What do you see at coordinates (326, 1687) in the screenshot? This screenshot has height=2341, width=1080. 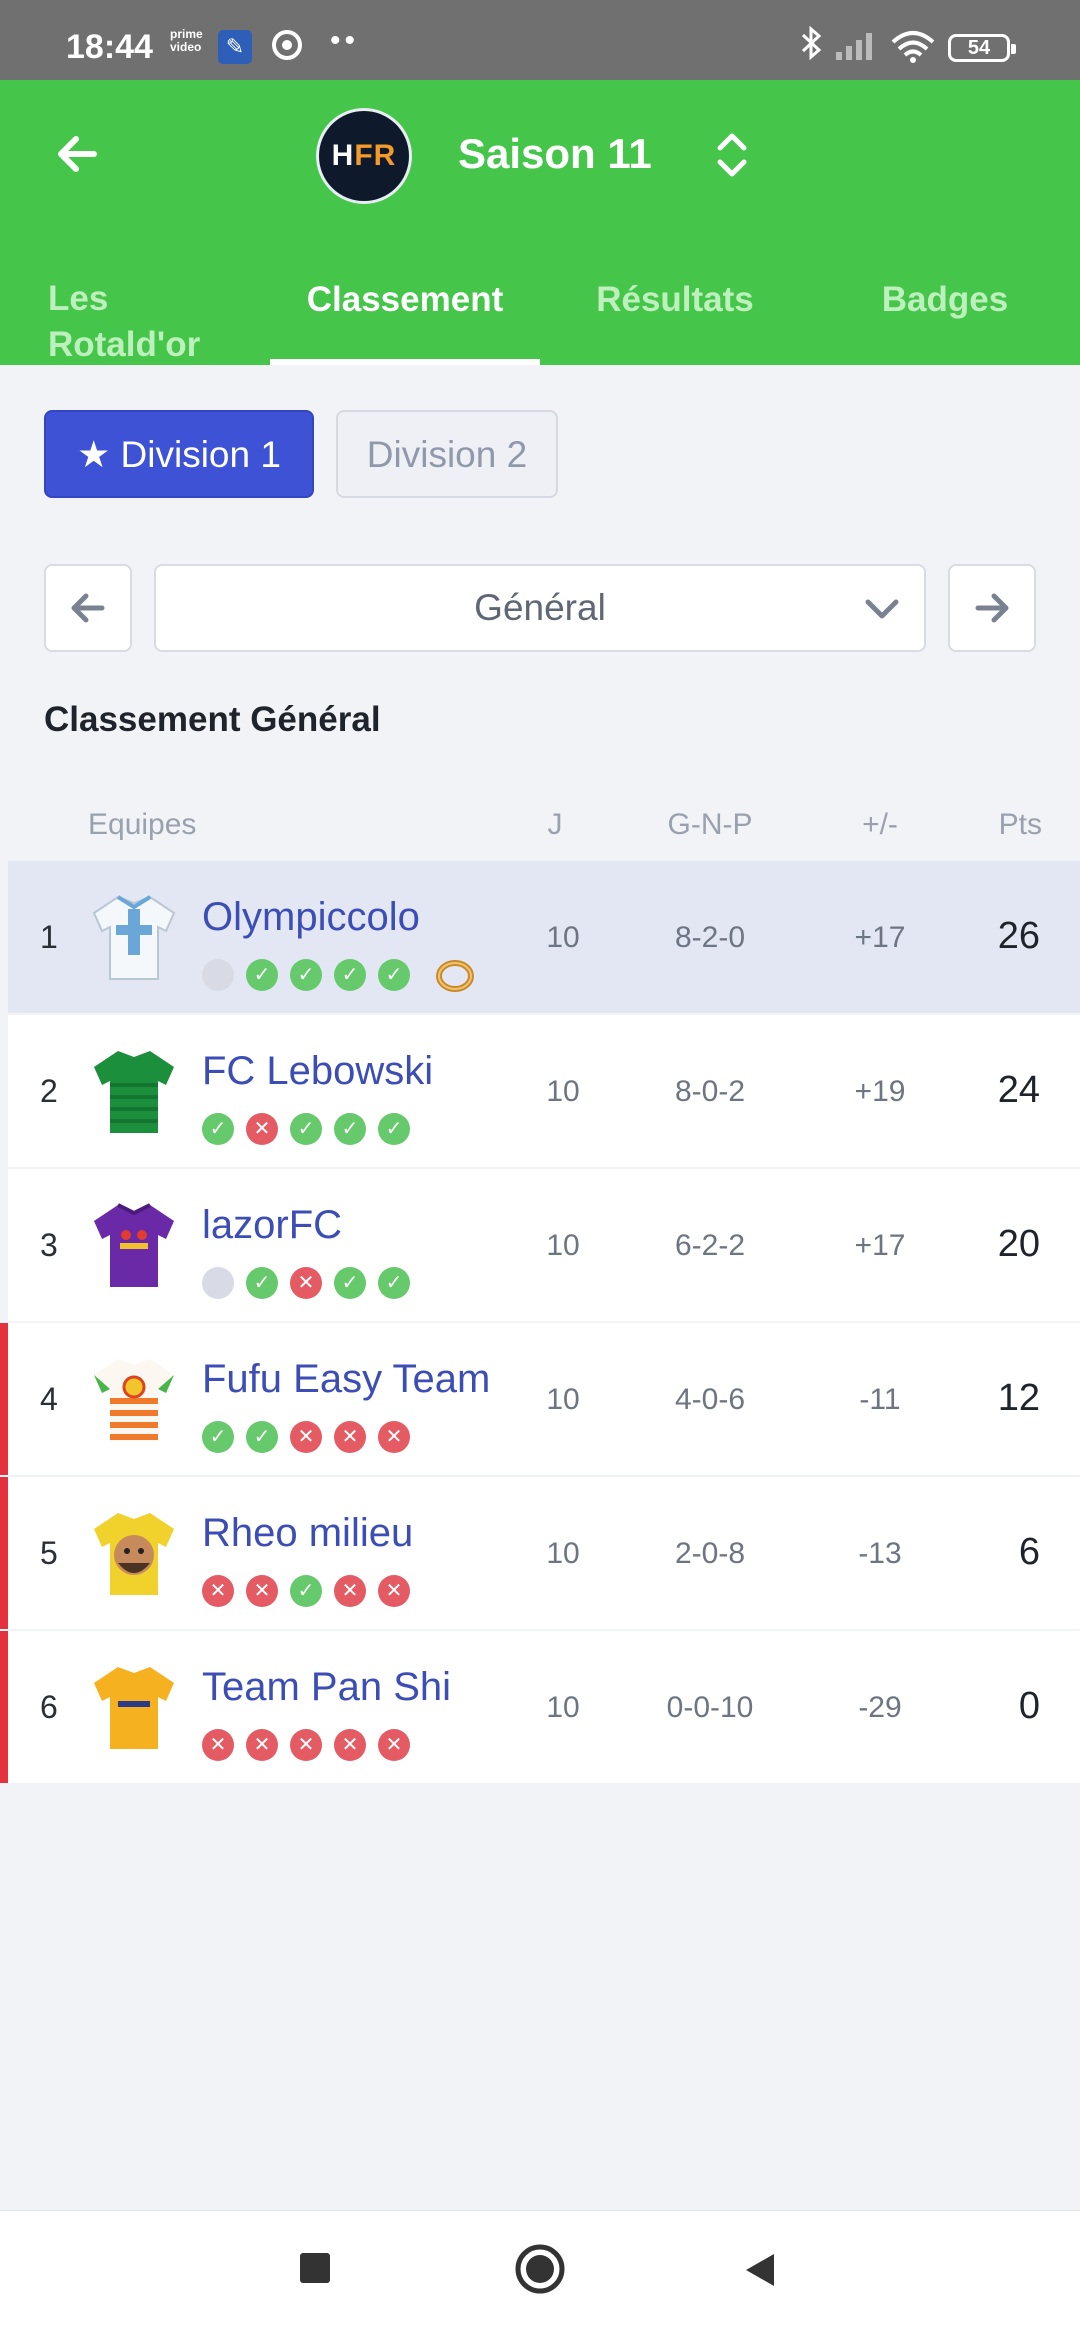 I see `team-name: Team Pan Shi` at bounding box center [326, 1687].